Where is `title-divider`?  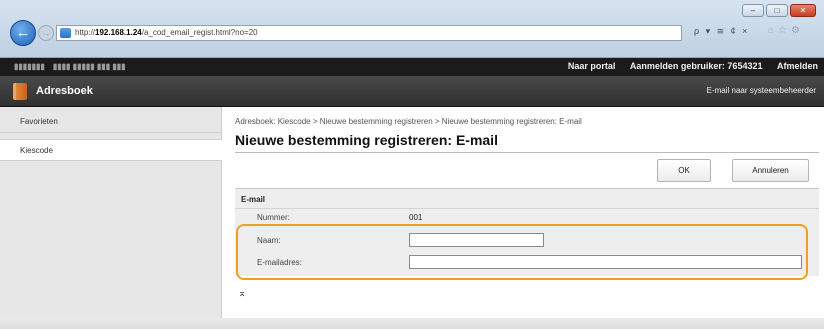
title-divider is located at coordinates (527, 152).